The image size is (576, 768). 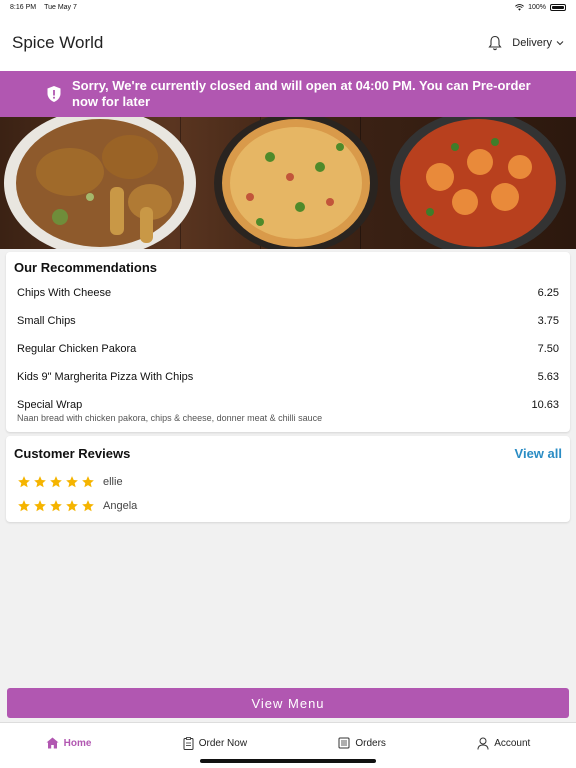 What do you see at coordinates (538, 453) in the screenshot?
I see `view-all-reviews-link: View all` at bounding box center [538, 453].